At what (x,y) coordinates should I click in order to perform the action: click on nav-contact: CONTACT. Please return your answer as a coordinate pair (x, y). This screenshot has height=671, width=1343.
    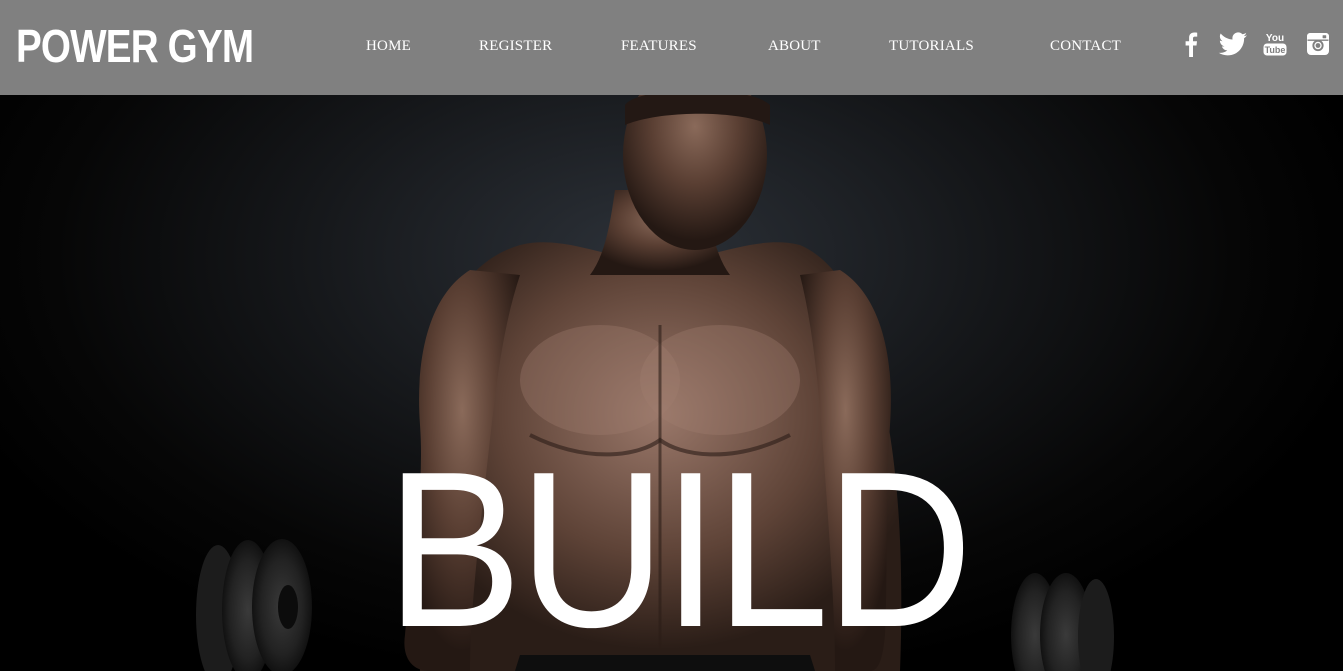
    Looking at the image, I should click on (1085, 46).